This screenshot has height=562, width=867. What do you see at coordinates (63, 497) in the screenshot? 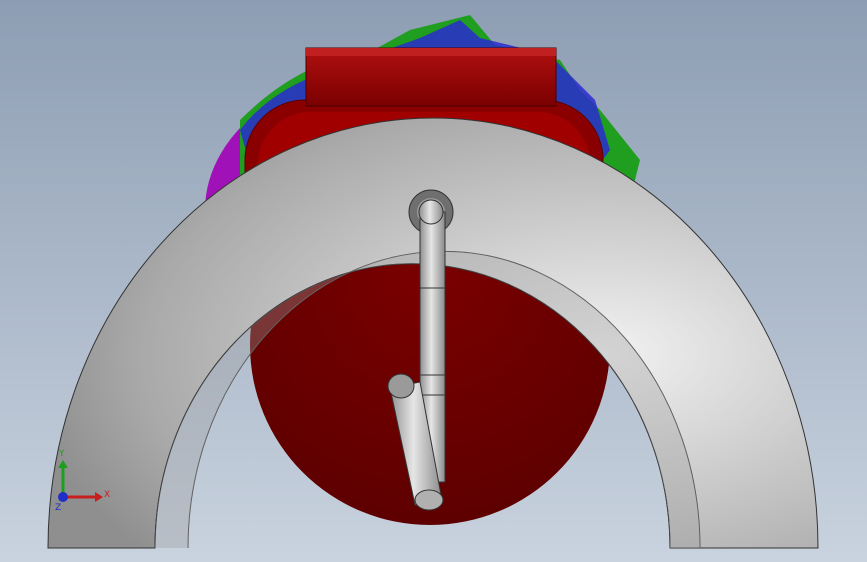
I see `z-axis-dot` at bounding box center [63, 497].